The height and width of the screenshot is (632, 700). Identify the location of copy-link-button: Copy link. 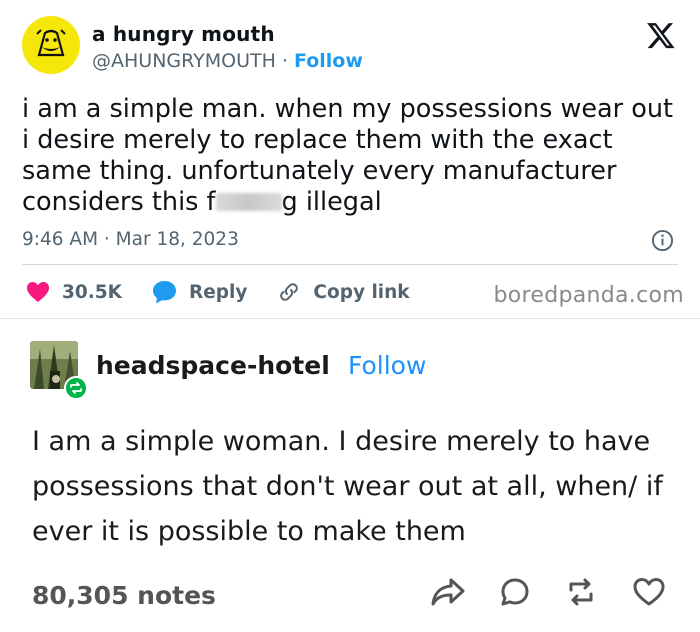
(343, 292).